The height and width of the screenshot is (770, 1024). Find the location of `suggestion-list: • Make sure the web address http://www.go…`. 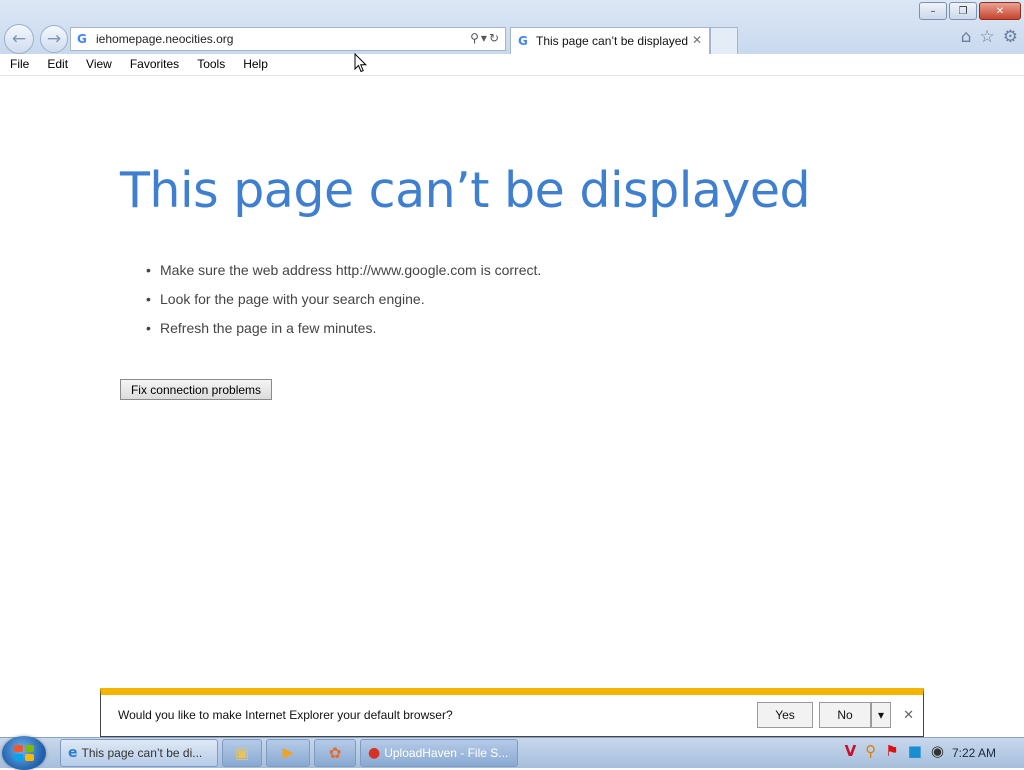

suggestion-list: • Make sure the web address http://www.go… is located at coordinates (343, 299).